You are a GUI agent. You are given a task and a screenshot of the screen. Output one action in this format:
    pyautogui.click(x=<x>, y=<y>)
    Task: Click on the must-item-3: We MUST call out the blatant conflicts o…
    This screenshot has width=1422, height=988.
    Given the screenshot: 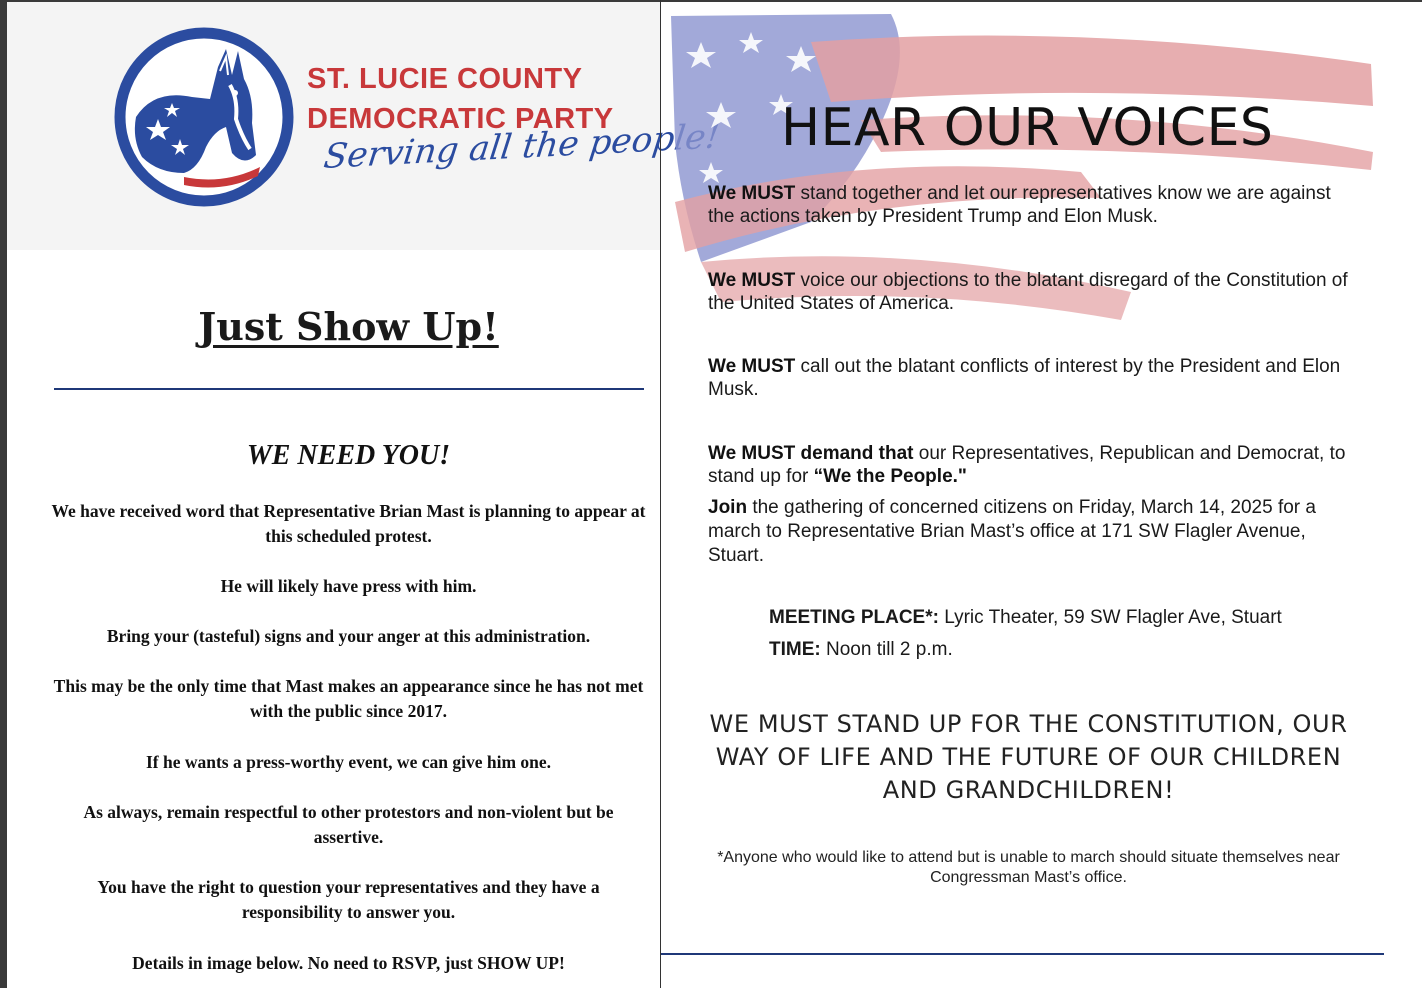 What is the action you would take?
    pyautogui.click(x=1028, y=378)
    